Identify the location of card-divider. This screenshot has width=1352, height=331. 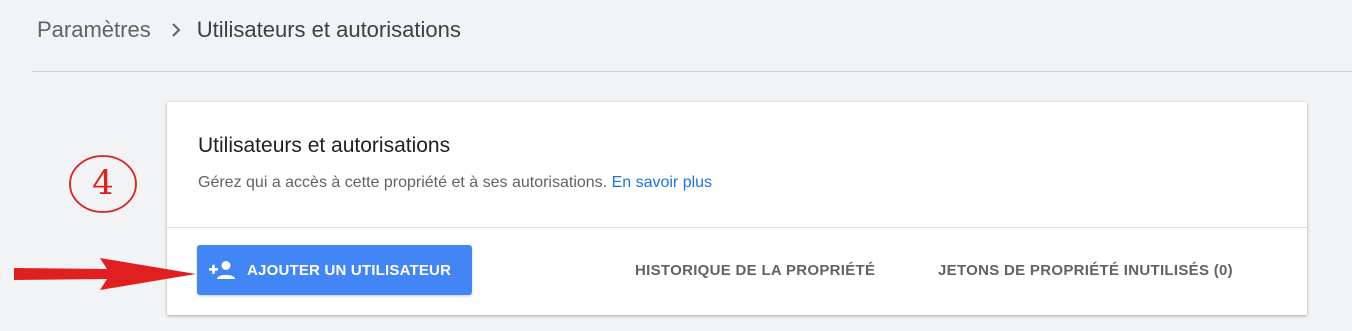
(737, 227).